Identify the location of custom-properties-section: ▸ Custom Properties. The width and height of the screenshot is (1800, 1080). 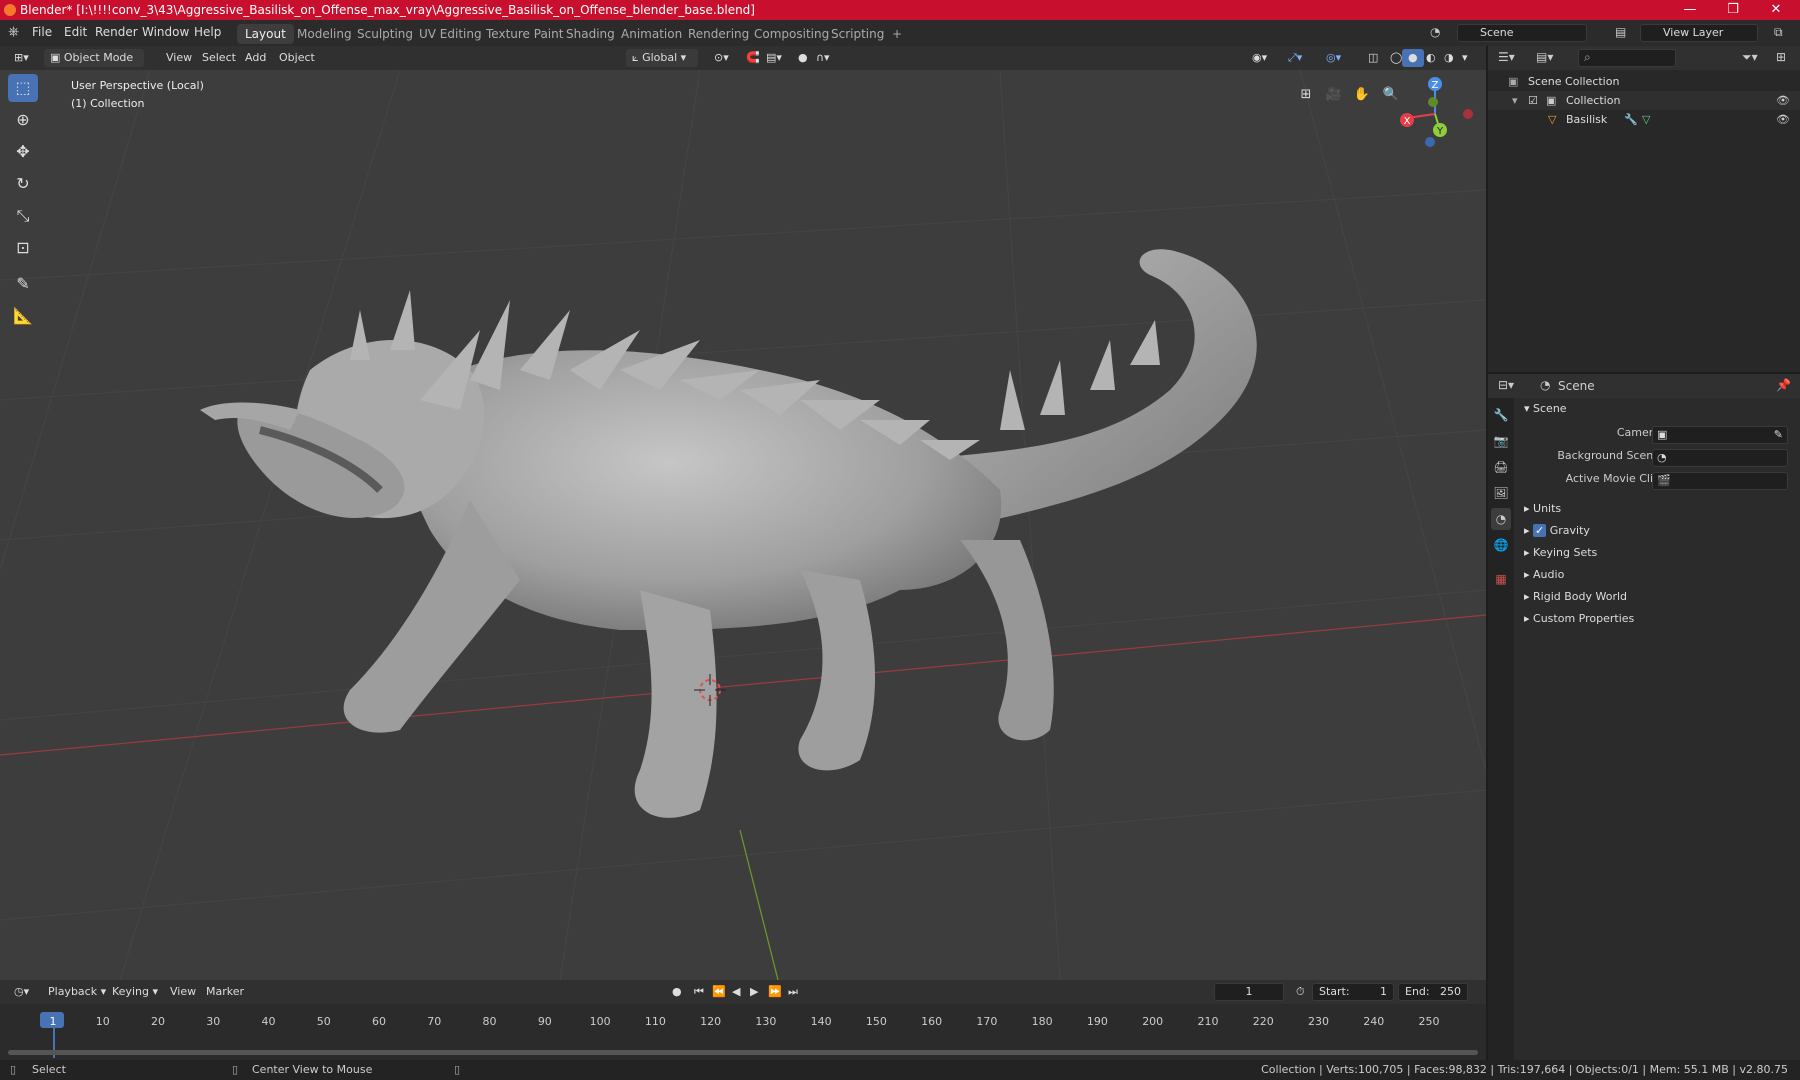
(1657, 619).